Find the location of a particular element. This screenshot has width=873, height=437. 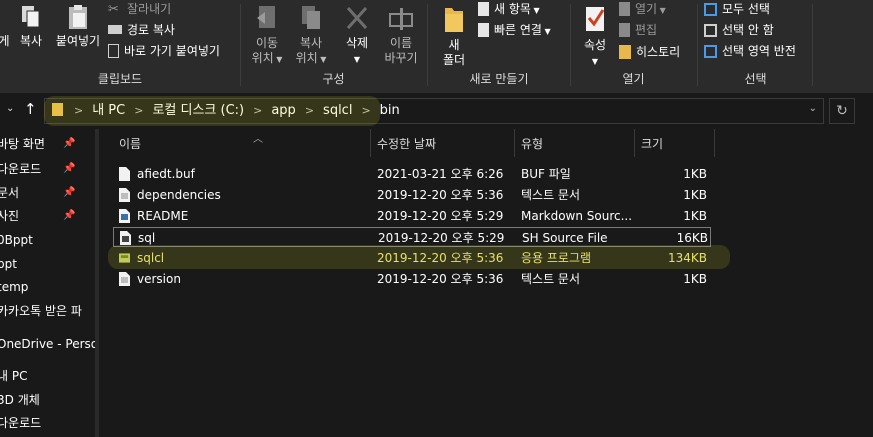

file-name: afiedt.buf is located at coordinates (166, 174).